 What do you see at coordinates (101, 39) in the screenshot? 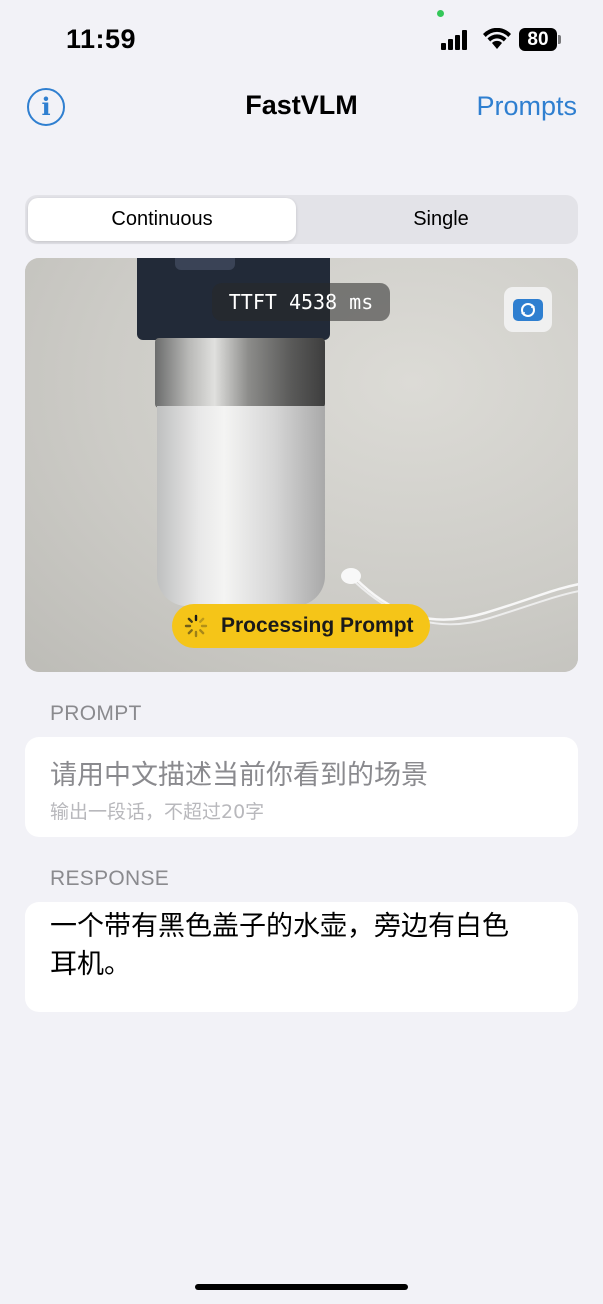
I see `status-time: 11:59` at bounding box center [101, 39].